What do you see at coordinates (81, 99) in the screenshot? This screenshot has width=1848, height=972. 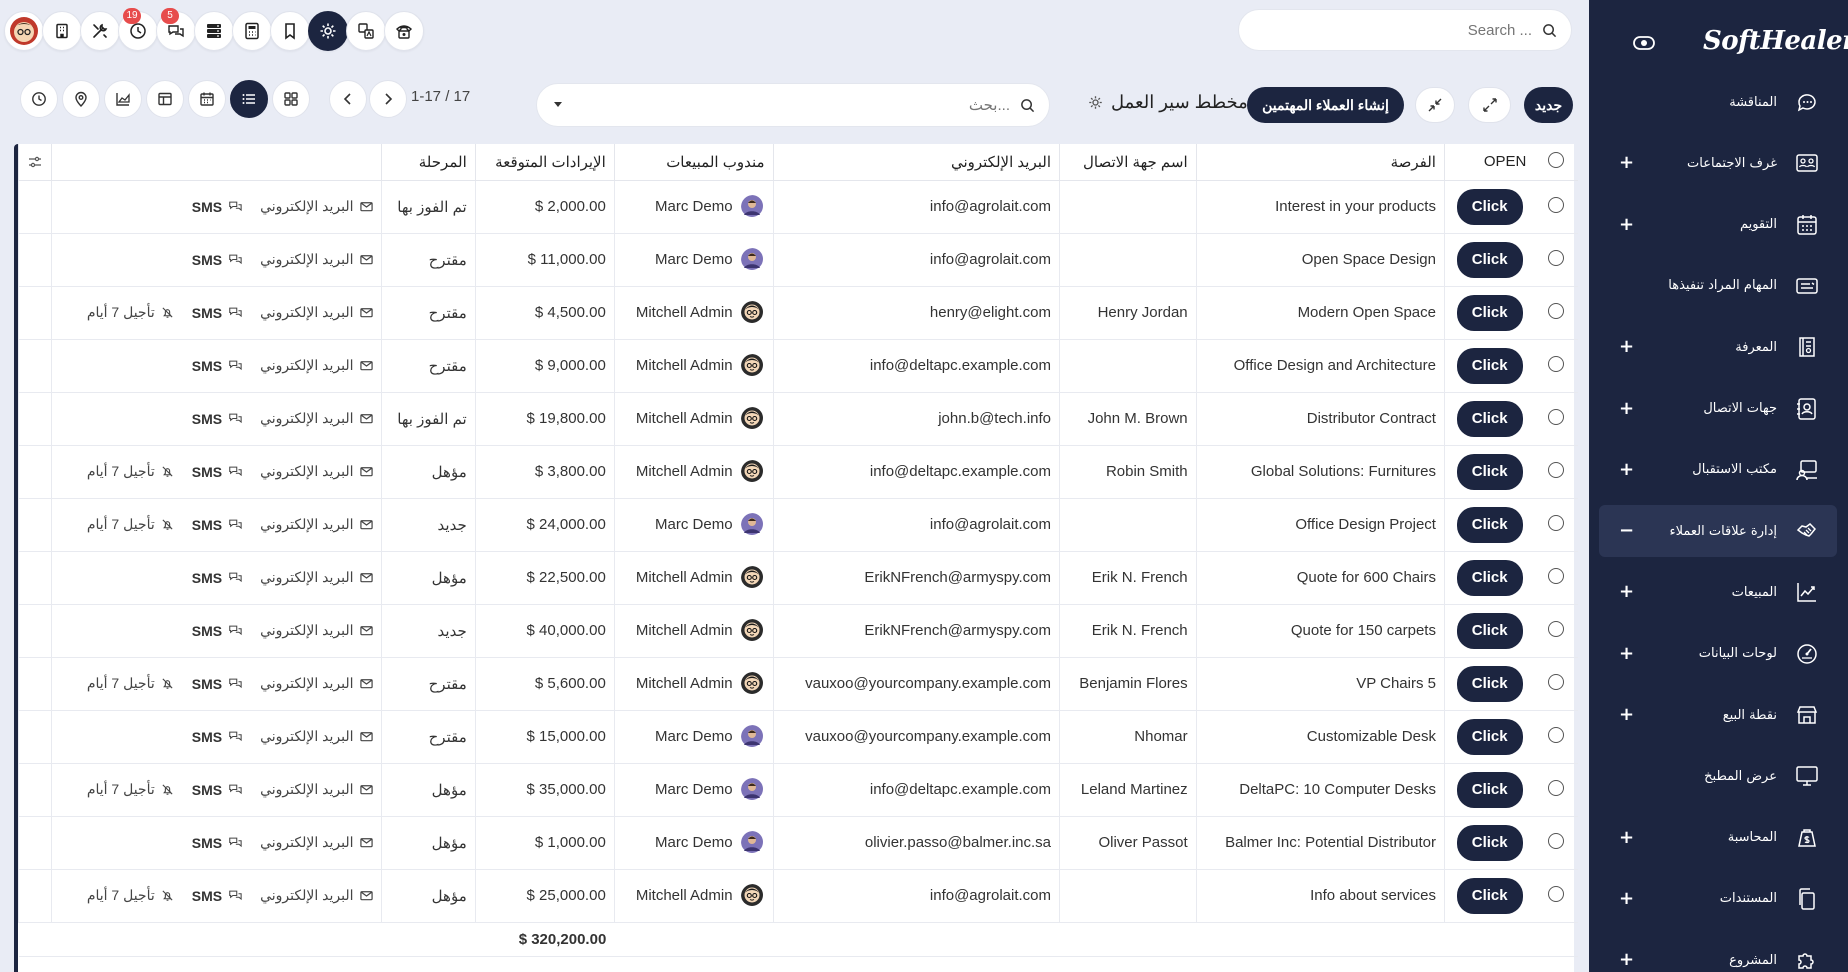 I see `view-map-button` at bounding box center [81, 99].